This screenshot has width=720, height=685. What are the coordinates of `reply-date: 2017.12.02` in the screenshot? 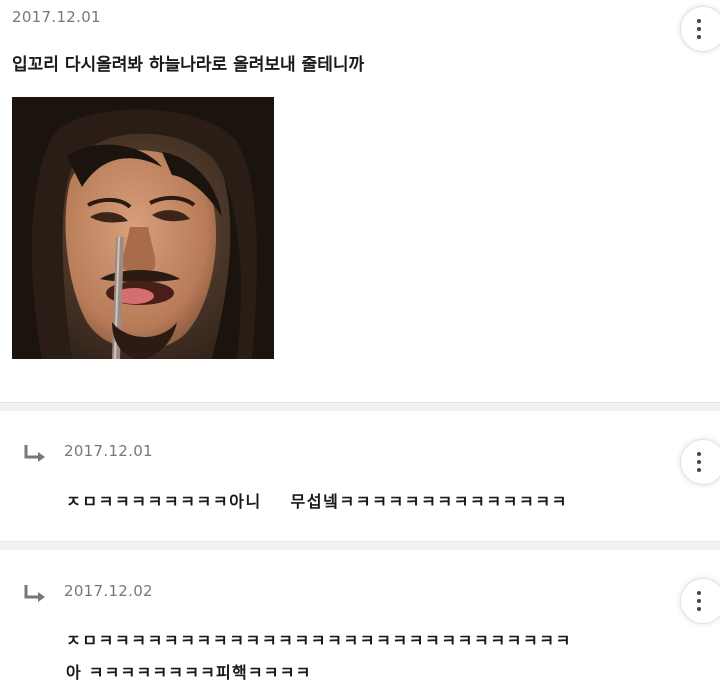 It's located at (108, 591).